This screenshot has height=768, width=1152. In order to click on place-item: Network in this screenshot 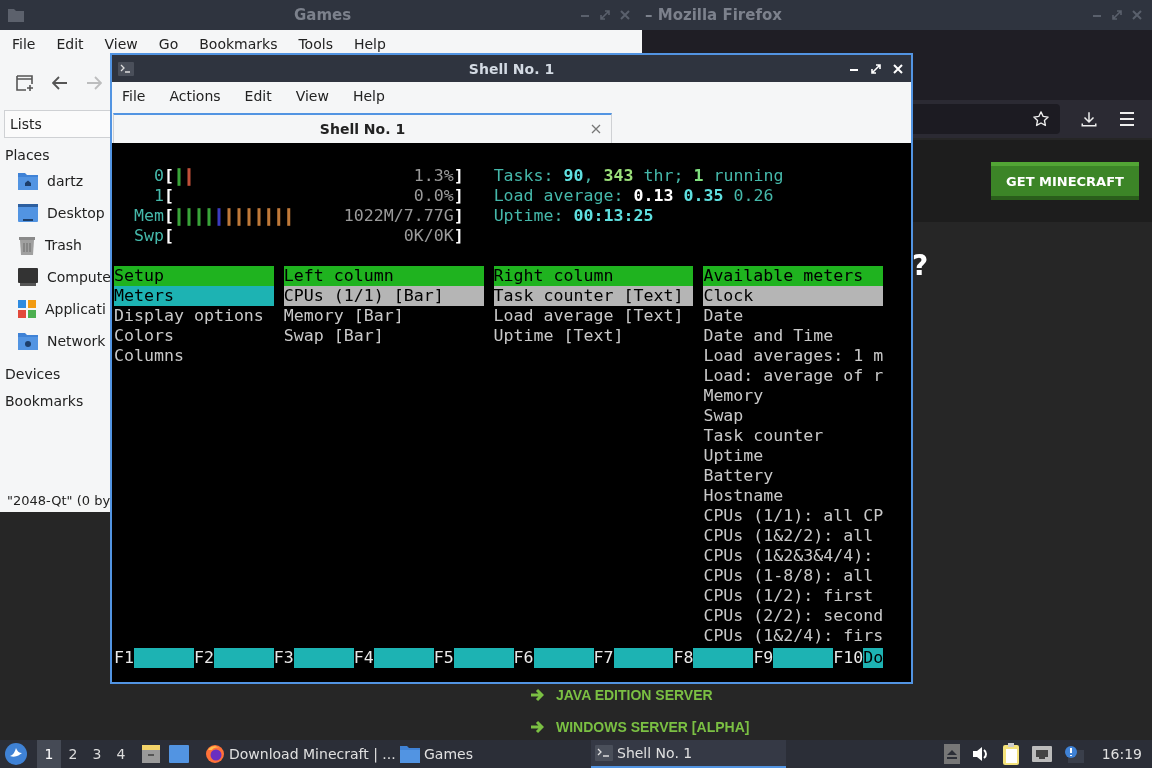, I will do `click(76, 341)`.